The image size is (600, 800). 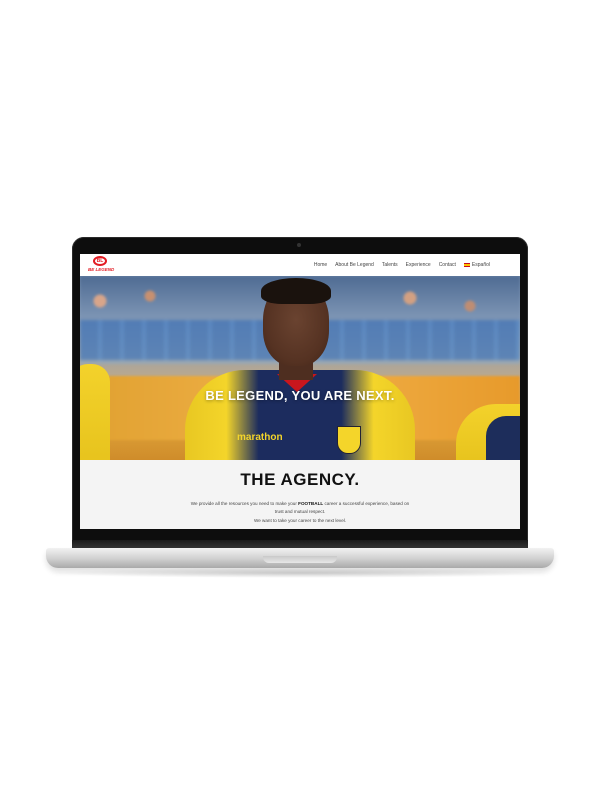 What do you see at coordinates (95, 412) in the screenshot?
I see `teammate-left` at bounding box center [95, 412].